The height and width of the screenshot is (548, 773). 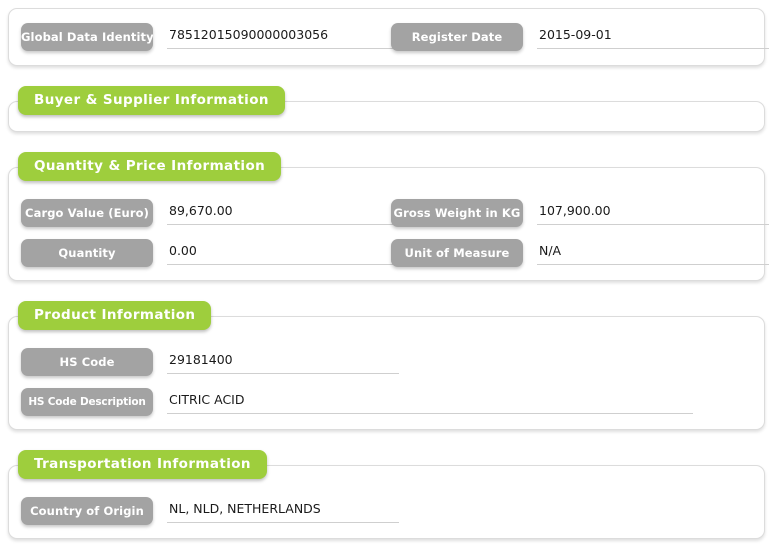 What do you see at coordinates (87, 362) in the screenshot?
I see `label-hs-code: HS Code` at bounding box center [87, 362].